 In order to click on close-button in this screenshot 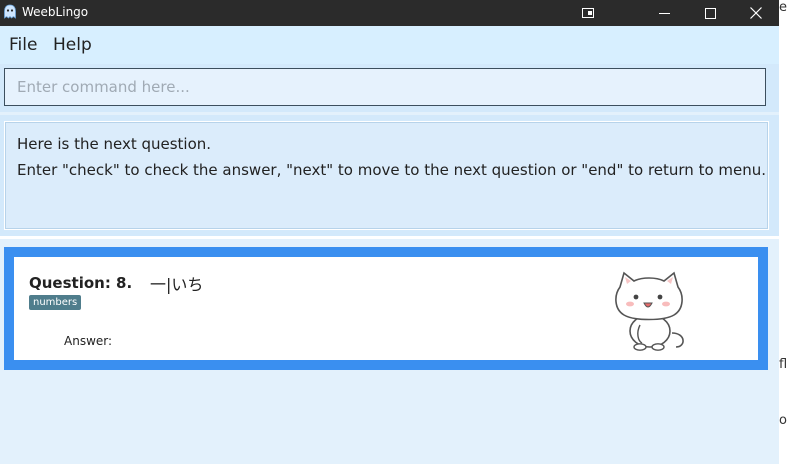, I will do `click(756, 13)`.